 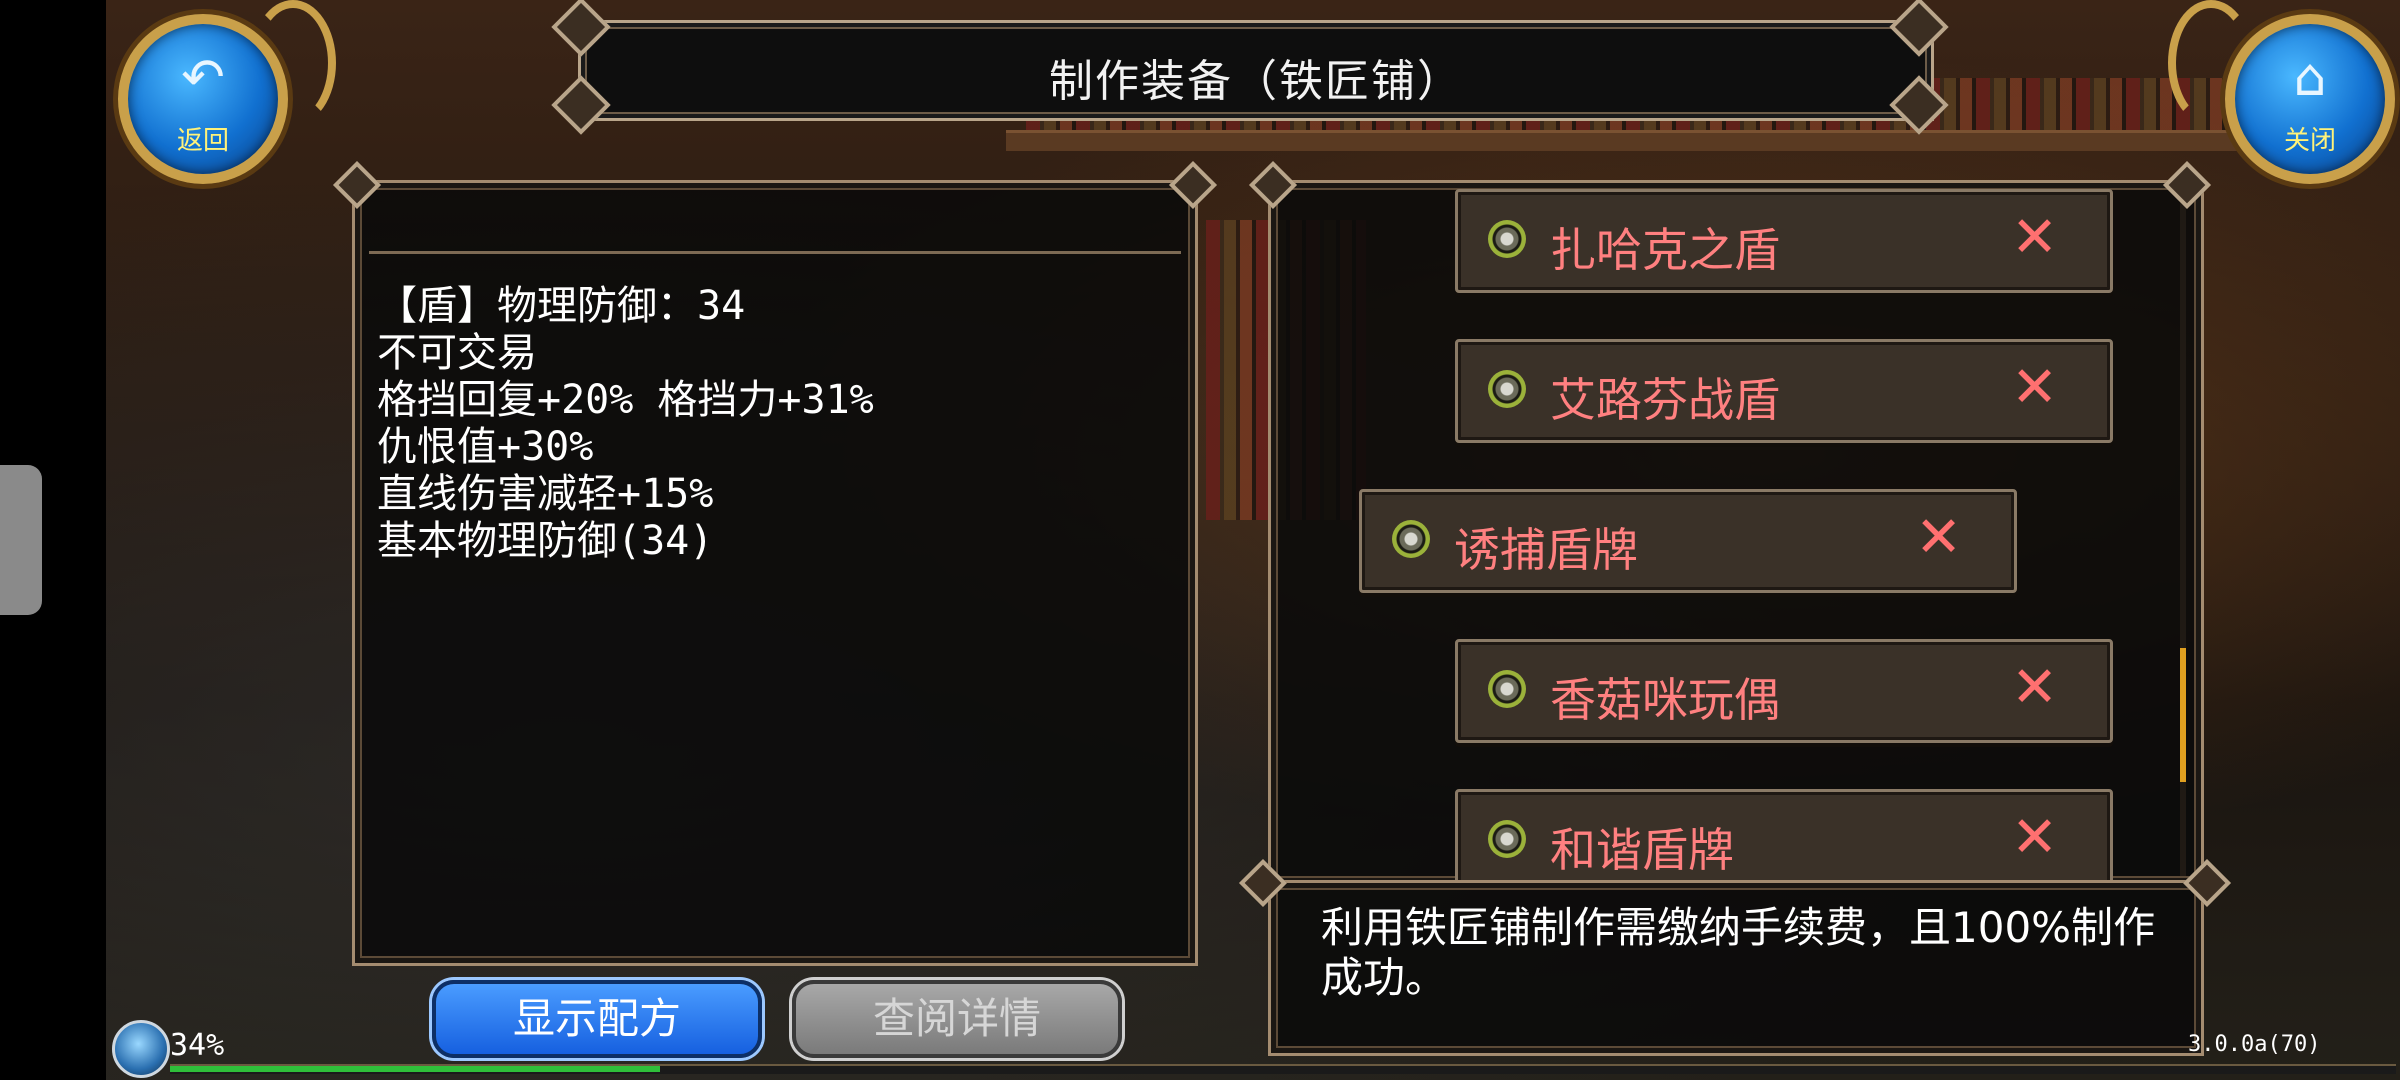 What do you see at coordinates (2254, 1044) in the screenshot?
I see `version-label: 3.0.0a(70)` at bounding box center [2254, 1044].